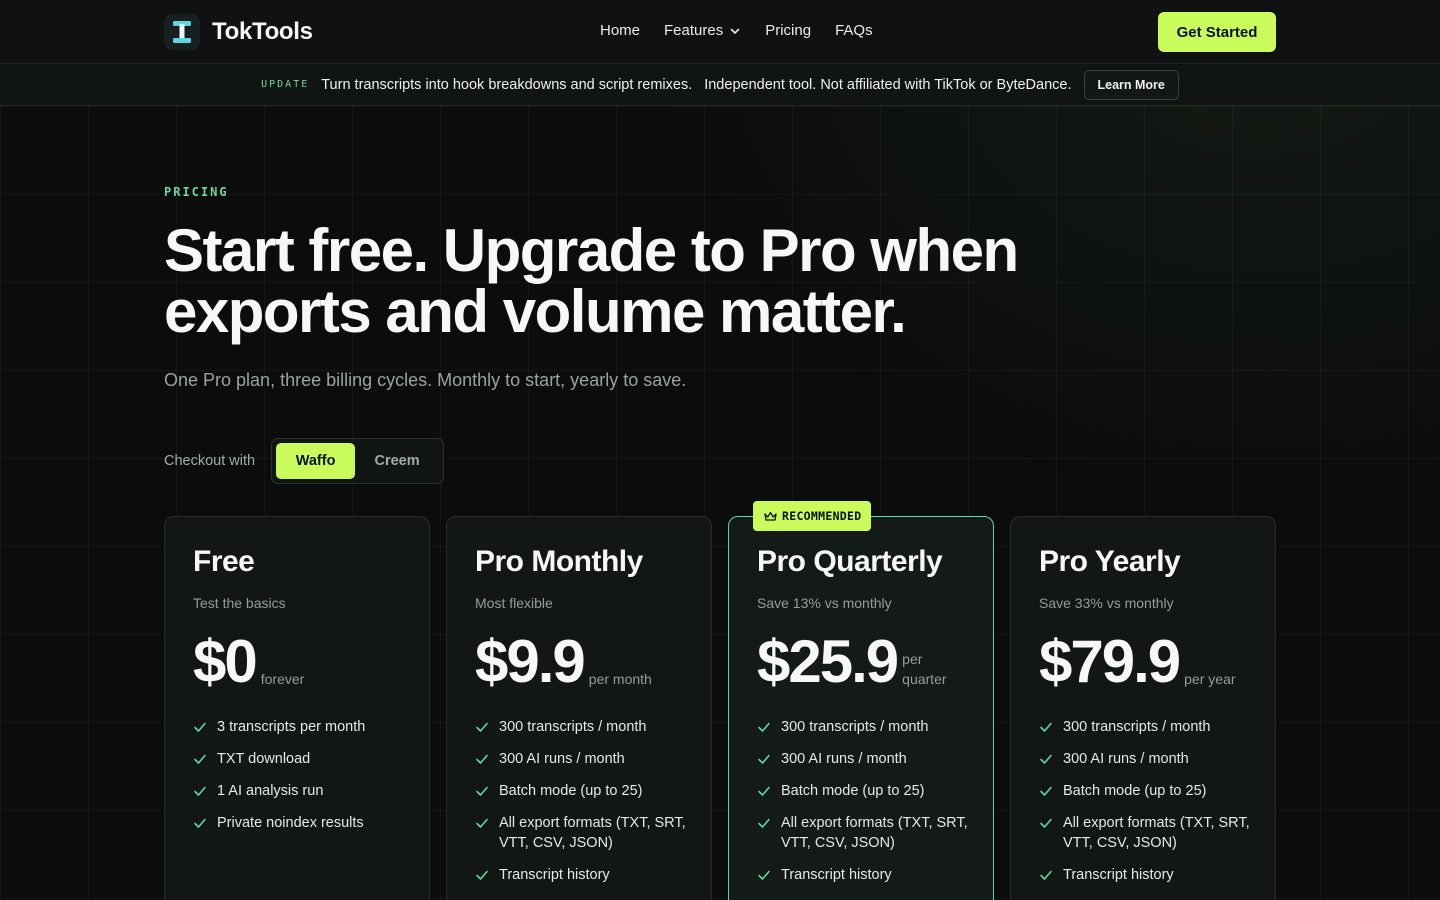  Describe the element at coordinates (1210, 679) in the screenshot. I see `plan-period: per year` at that location.